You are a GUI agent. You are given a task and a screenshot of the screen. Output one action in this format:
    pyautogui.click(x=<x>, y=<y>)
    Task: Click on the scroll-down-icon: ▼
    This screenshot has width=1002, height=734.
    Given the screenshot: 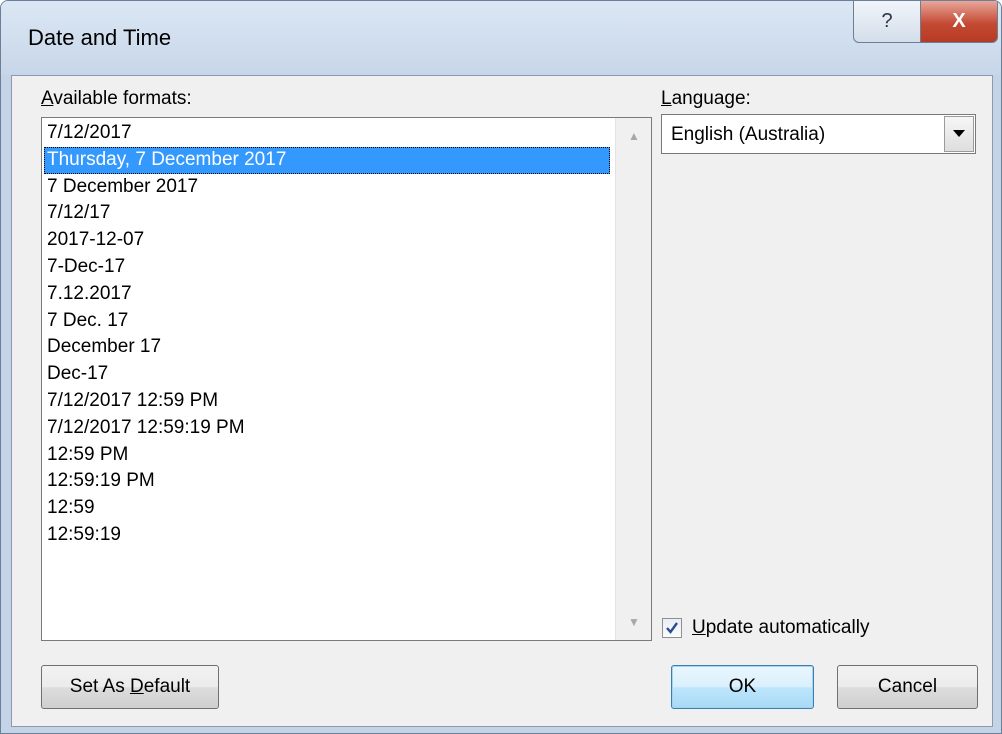 What is the action you would take?
    pyautogui.click(x=633, y=622)
    